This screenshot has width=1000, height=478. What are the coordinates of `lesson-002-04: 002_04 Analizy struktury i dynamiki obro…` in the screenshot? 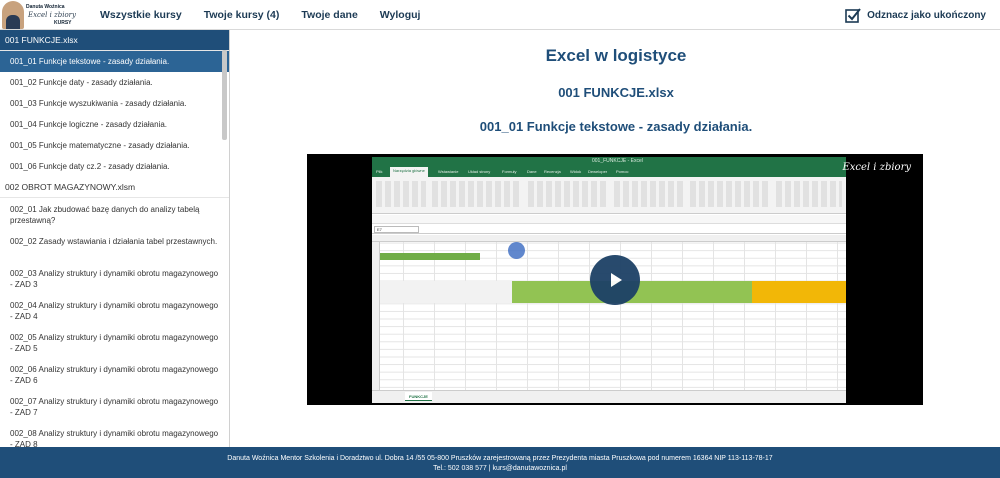 It's located at (114, 310).